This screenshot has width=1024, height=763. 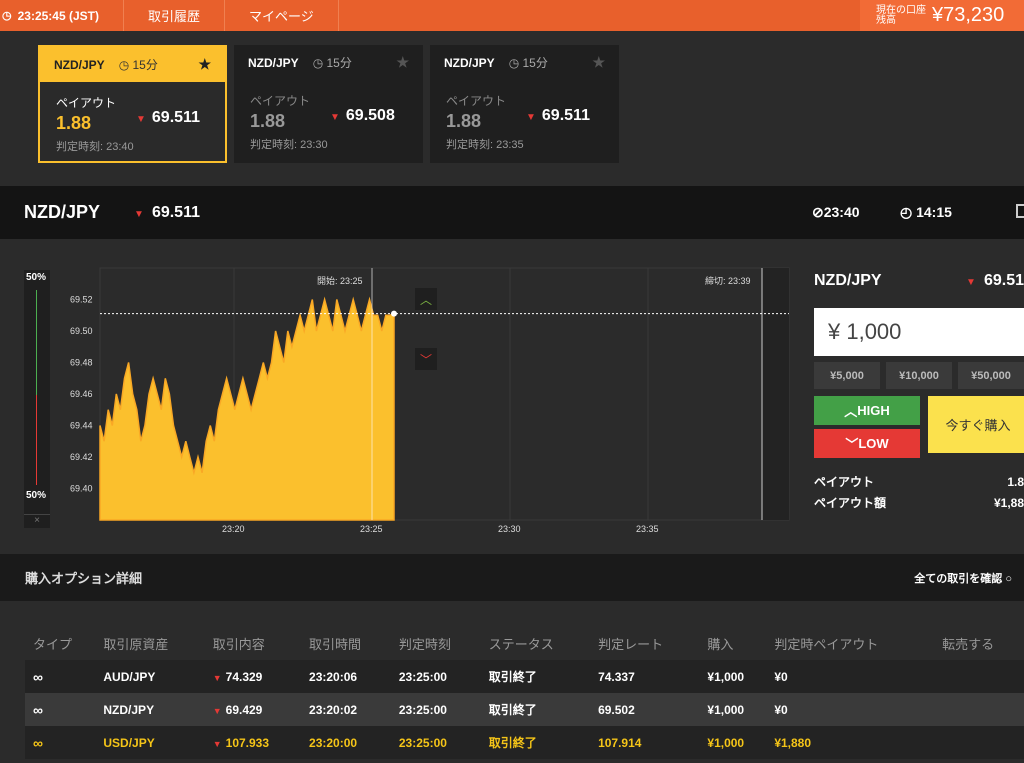 What do you see at coordinates (81, 300) in the screenshot?
I see `y-tick-label: 69.52` at bounding box center [81, 300].